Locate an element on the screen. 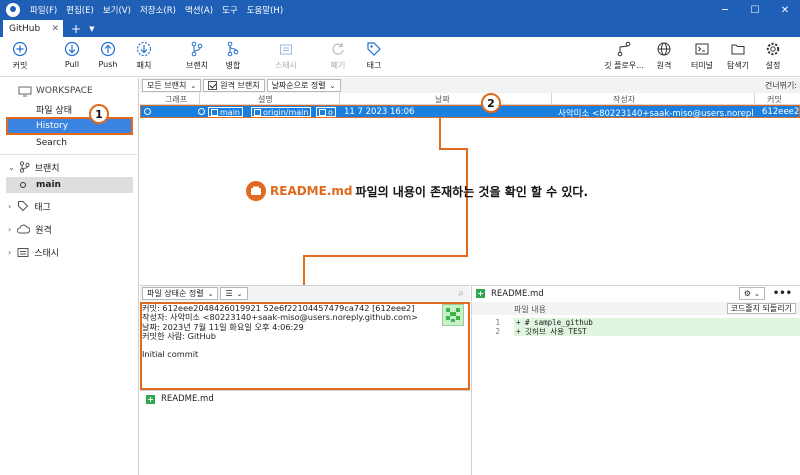 This screenshot has width=800, height=475. column-date: 날짜 is located at coordinates (442, 99).